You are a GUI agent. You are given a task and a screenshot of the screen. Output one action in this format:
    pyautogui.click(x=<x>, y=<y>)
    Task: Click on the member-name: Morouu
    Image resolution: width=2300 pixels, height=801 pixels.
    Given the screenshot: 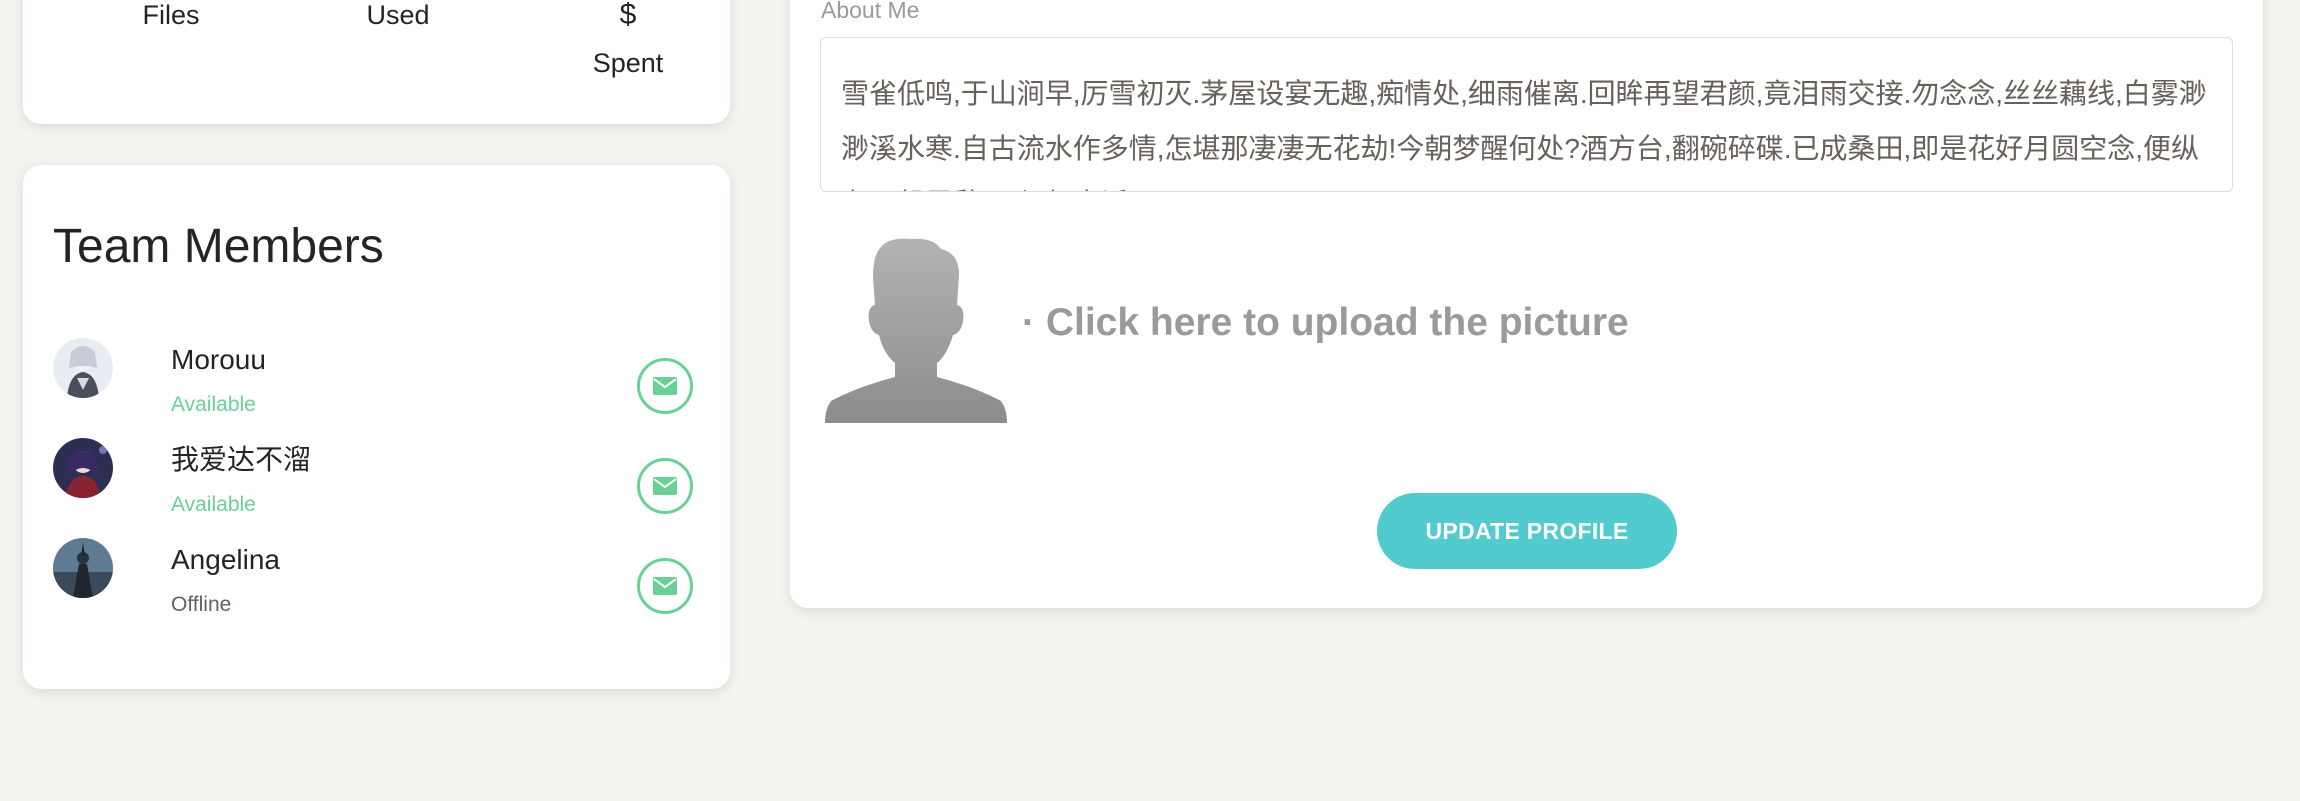 What is the action you would take?
    pyautogui.click(x=218, y=359)
    